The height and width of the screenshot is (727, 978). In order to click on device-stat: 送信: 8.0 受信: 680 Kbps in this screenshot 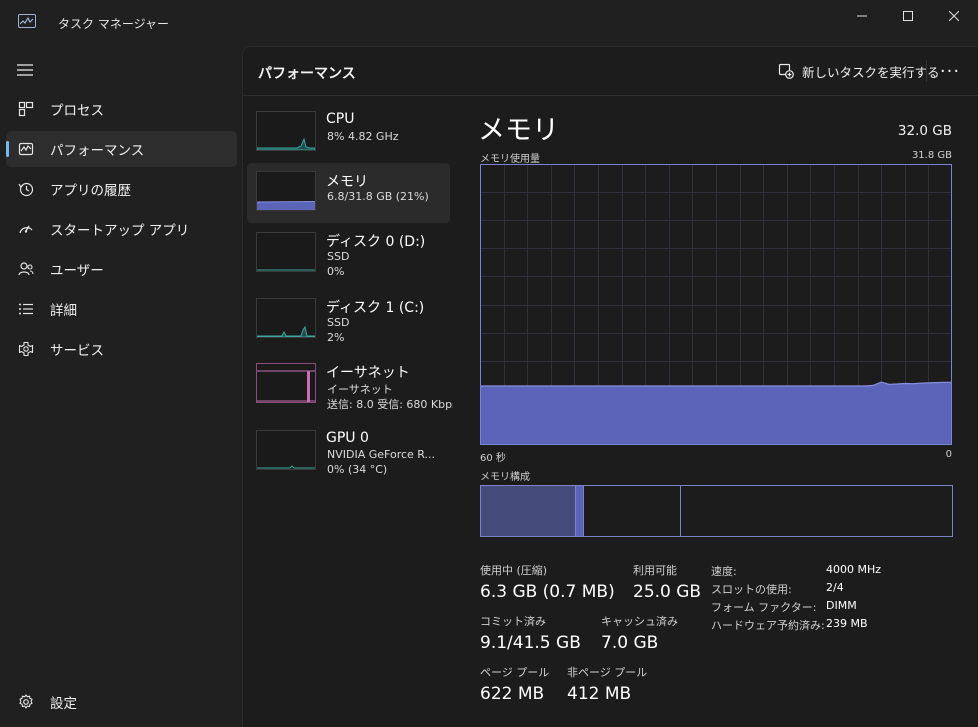, I will do `click(390, 404)`.